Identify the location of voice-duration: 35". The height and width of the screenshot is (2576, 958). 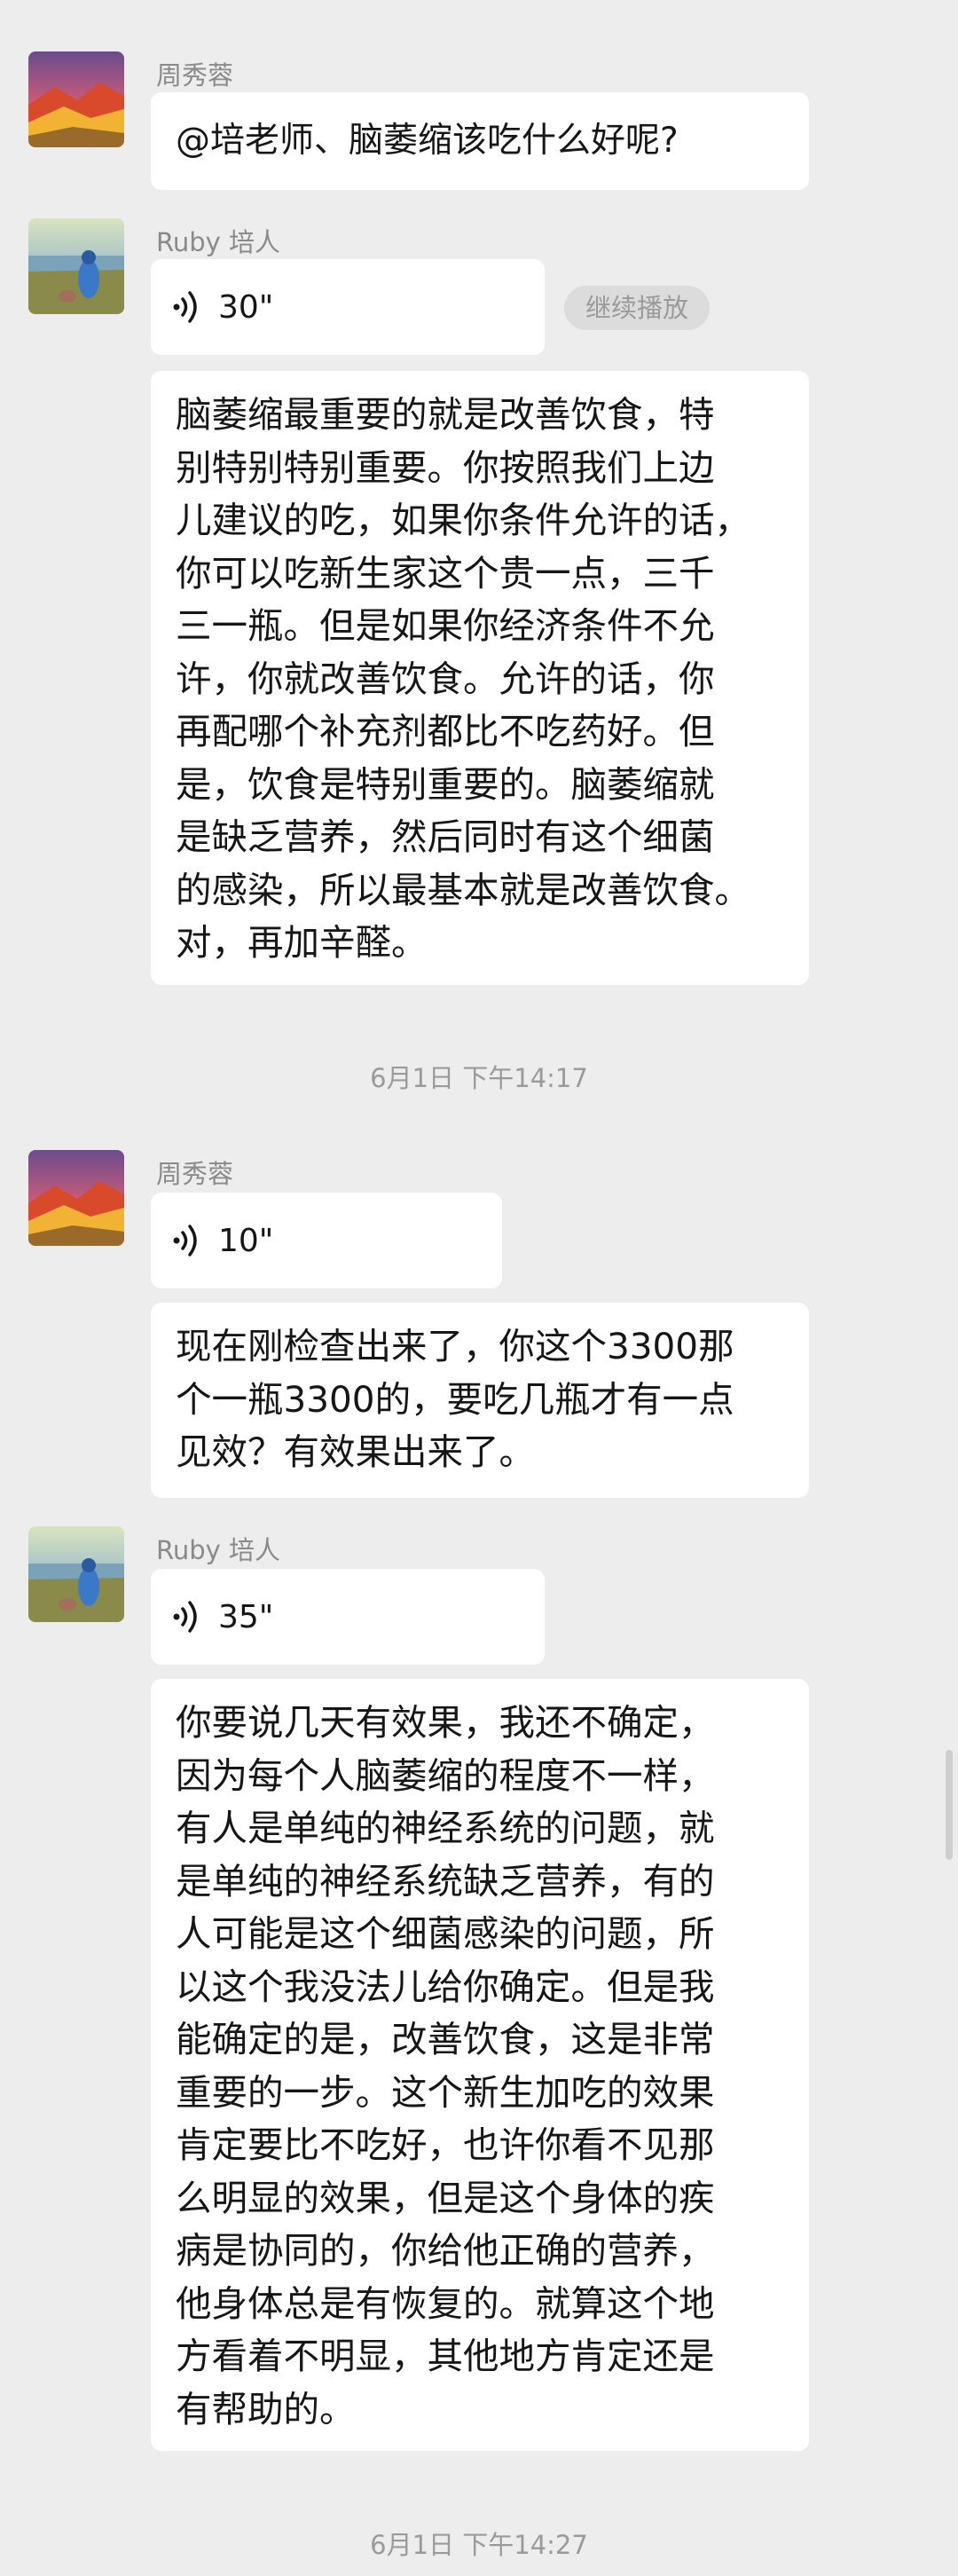
(246, 1616).